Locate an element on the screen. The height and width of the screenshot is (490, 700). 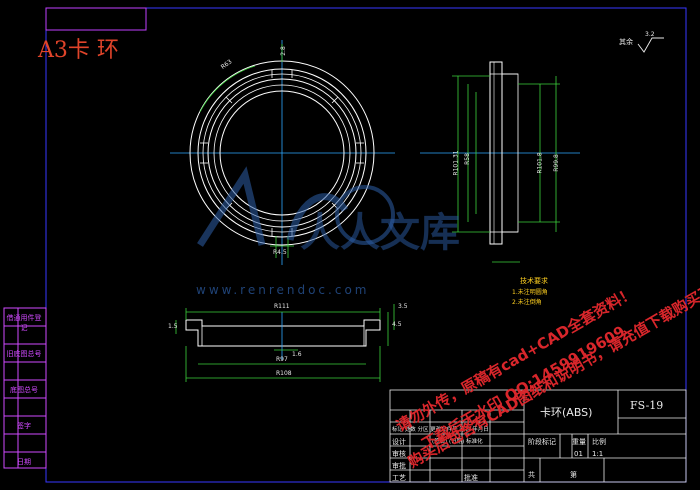
strip-label-1: 借通用件登记 is located at coordinates (24, 323).